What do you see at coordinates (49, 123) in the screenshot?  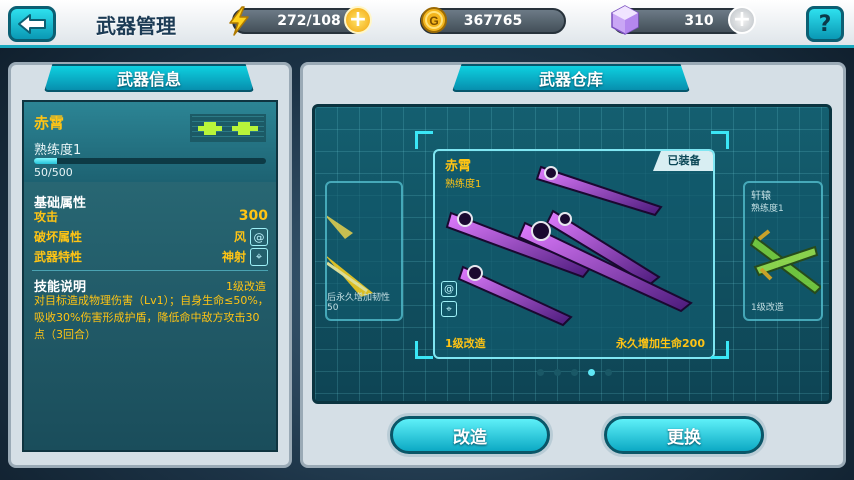 I see `weapon-name: 赤霄` at bounding box center [49, 123].